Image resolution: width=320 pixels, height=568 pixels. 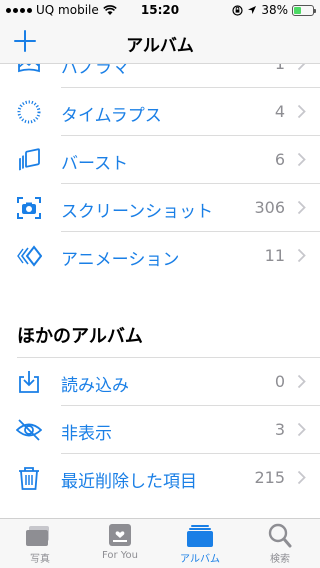 I want to click on list-item-count: 3, so click(x=279, y=429).